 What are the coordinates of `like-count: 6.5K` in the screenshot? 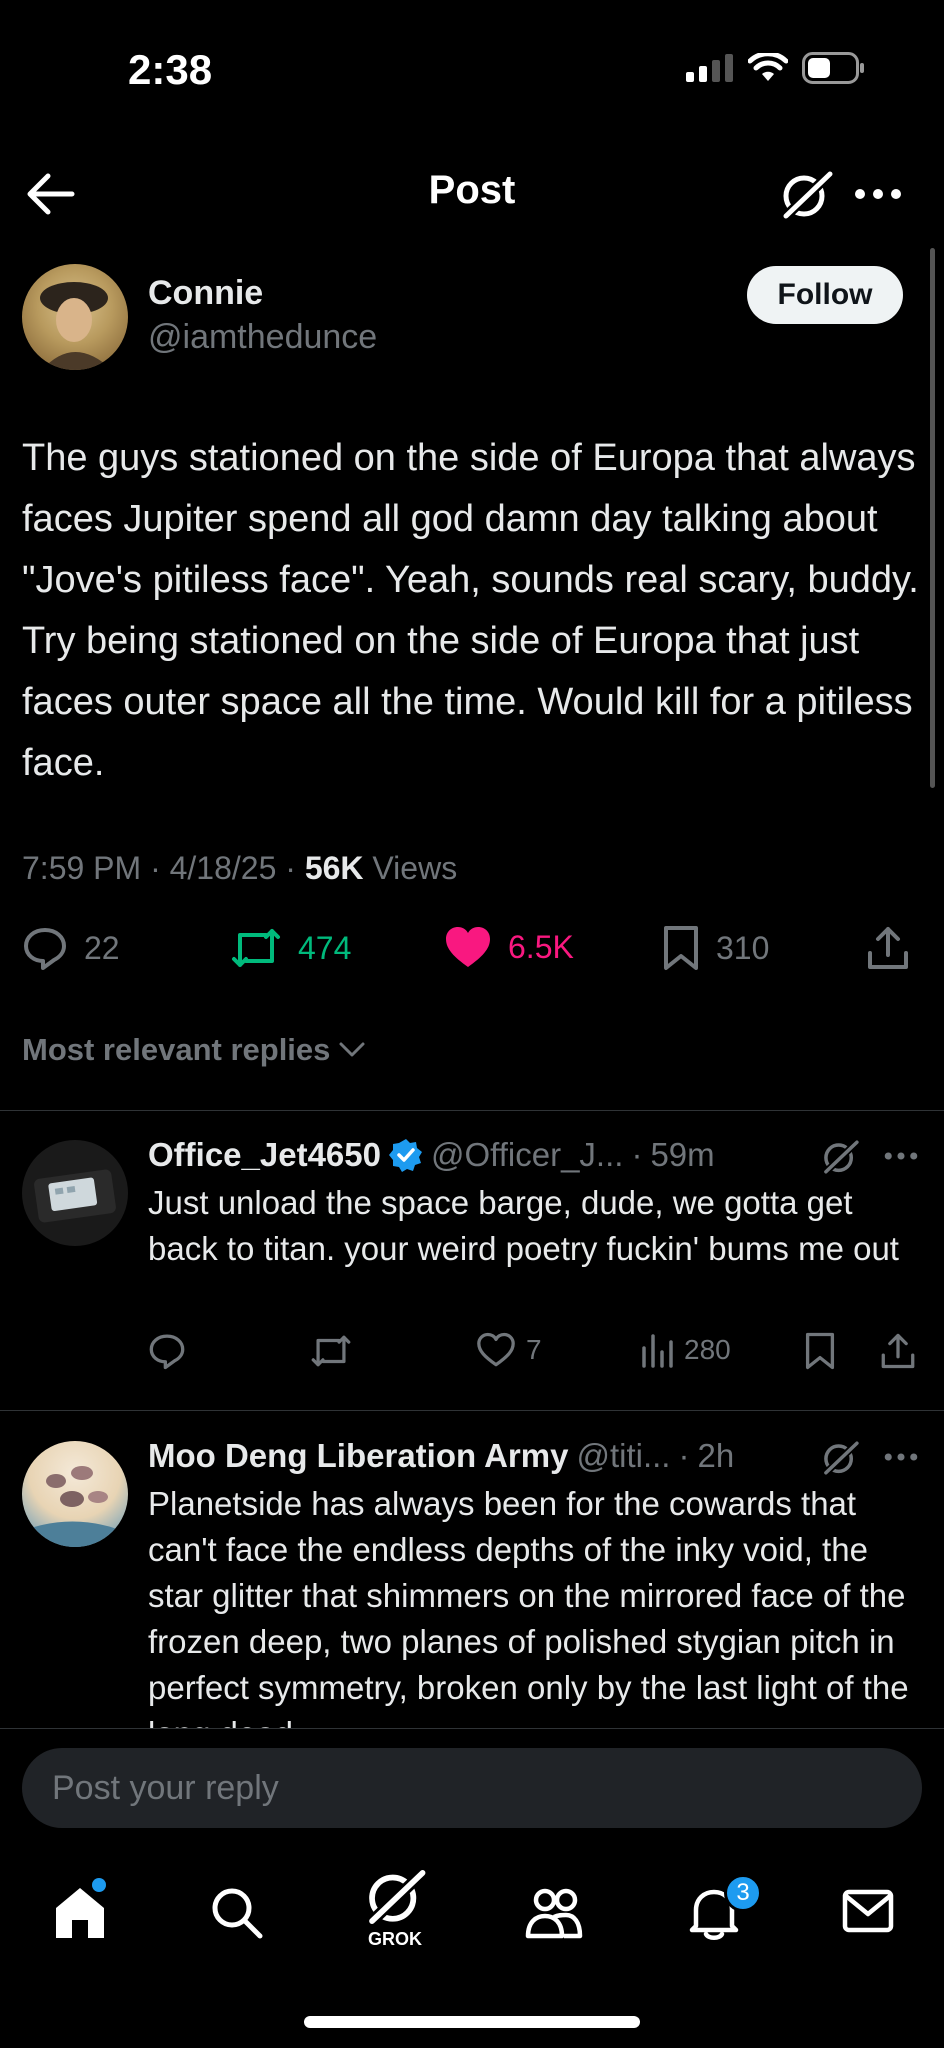 It's located at (541, 946).